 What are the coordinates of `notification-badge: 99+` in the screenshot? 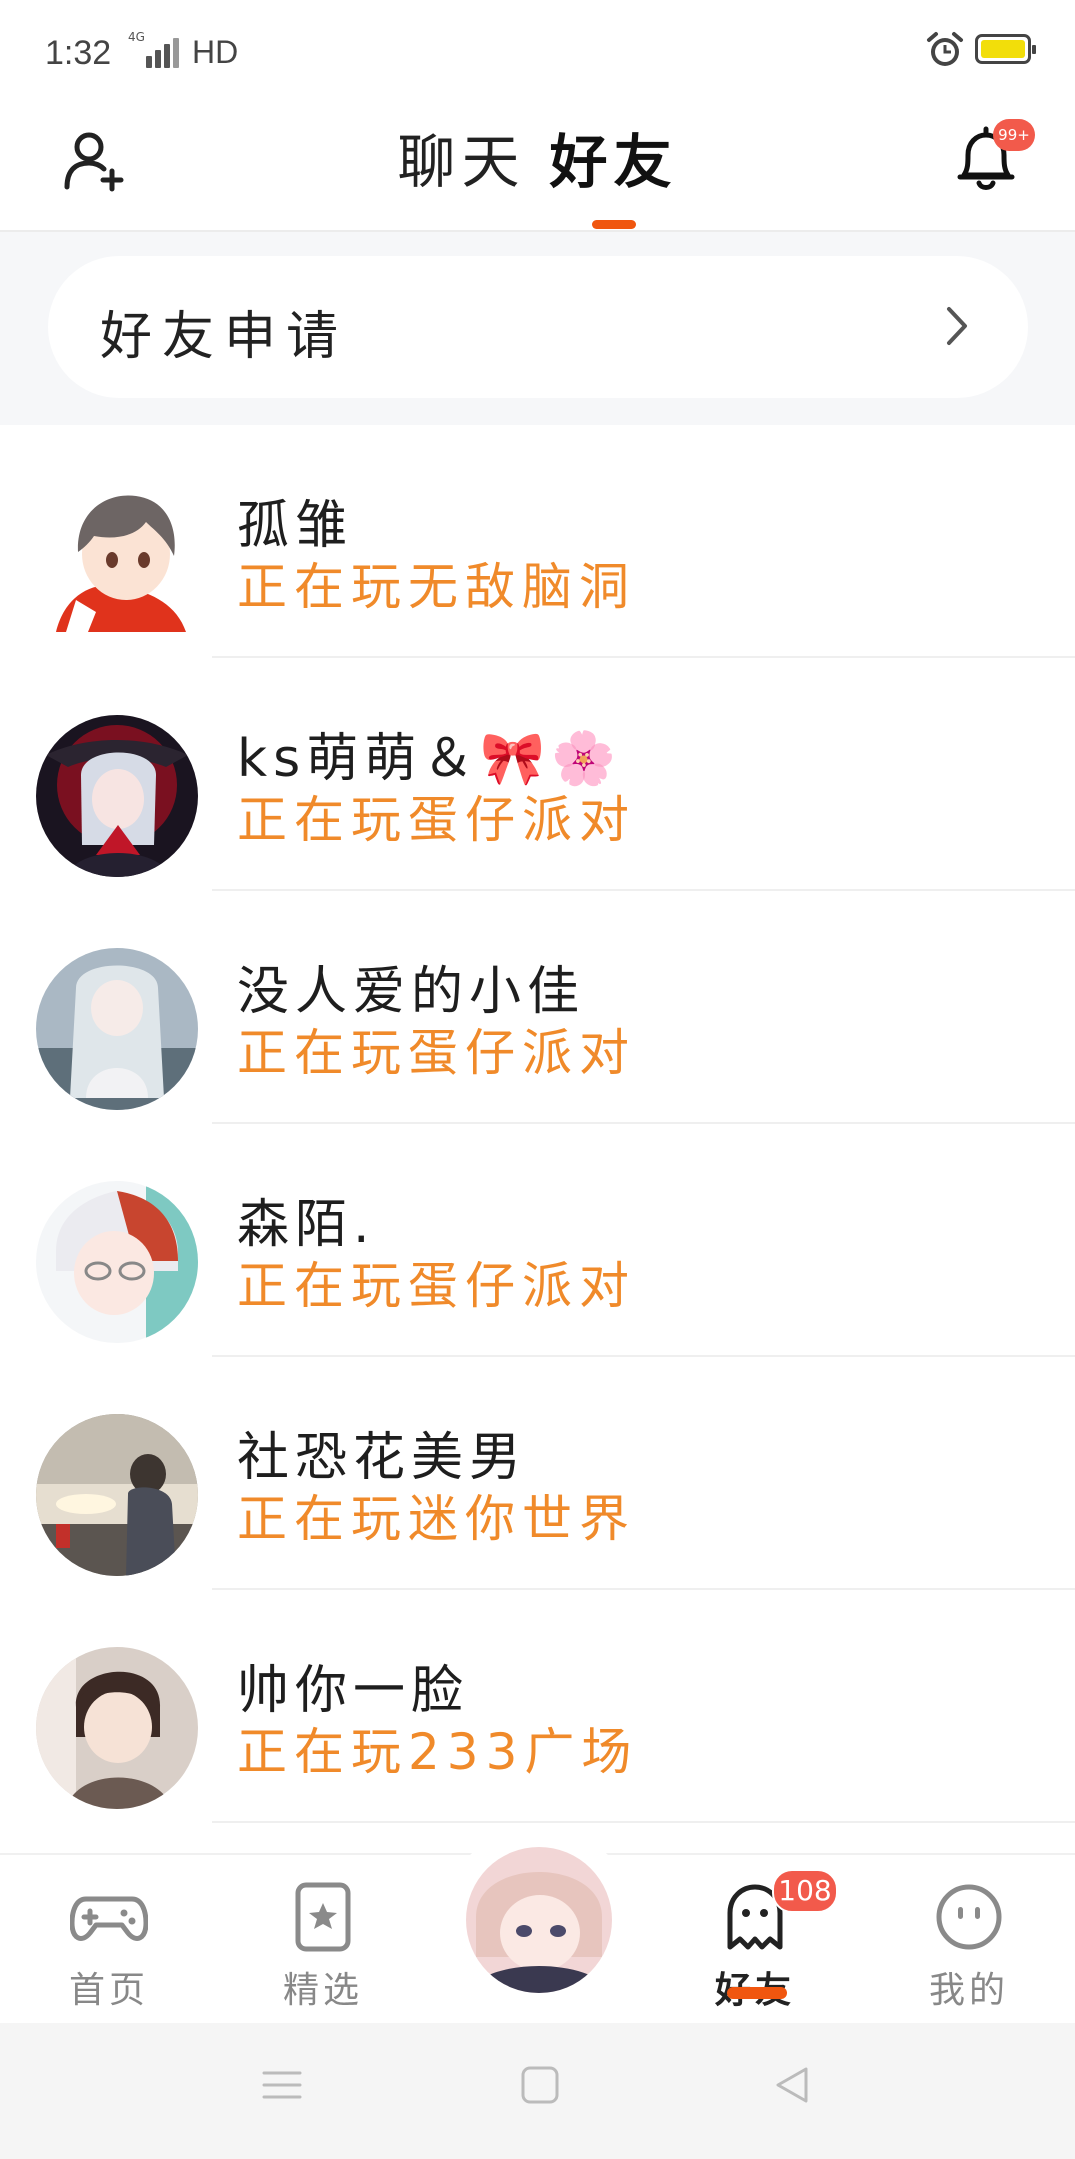 It's located at (1014, 135).